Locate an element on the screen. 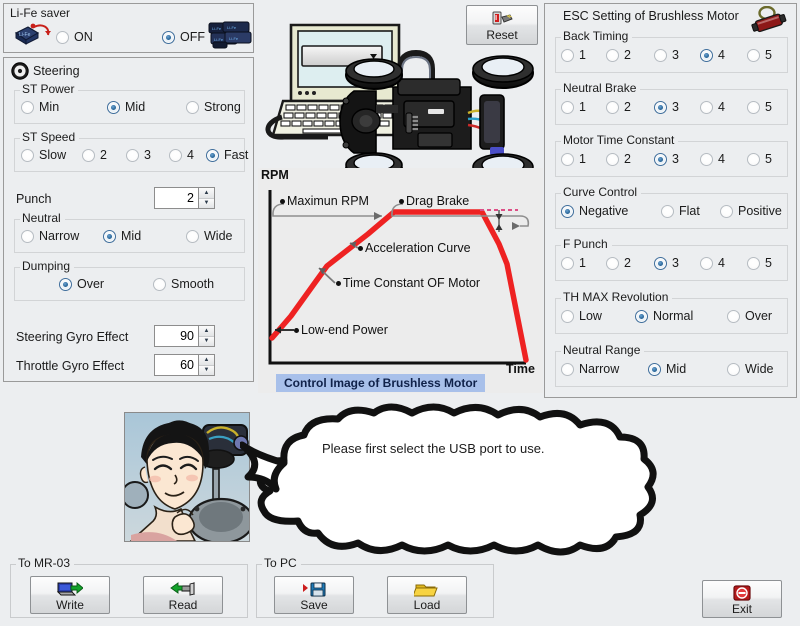  read-from-device-icon is located at coordinates (183, 589).